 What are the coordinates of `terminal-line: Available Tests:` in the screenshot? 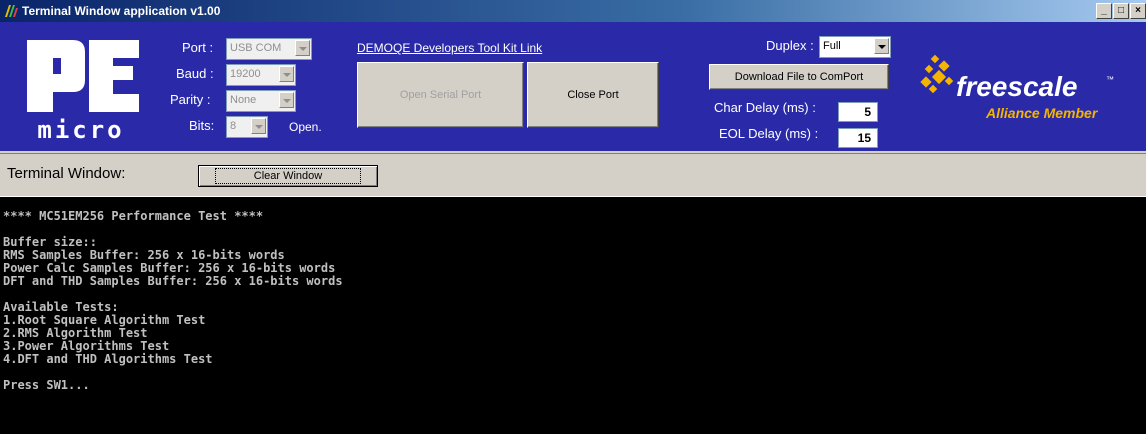 It's located at (61, 307).